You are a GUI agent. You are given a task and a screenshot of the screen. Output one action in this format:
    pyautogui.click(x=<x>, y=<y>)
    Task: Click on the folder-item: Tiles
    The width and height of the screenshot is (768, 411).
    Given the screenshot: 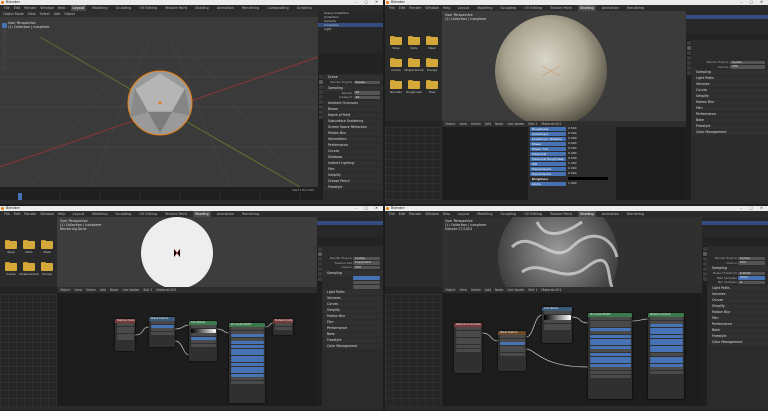 What is the action you would take?
    pyautogui.click(x=432, y=86)
    